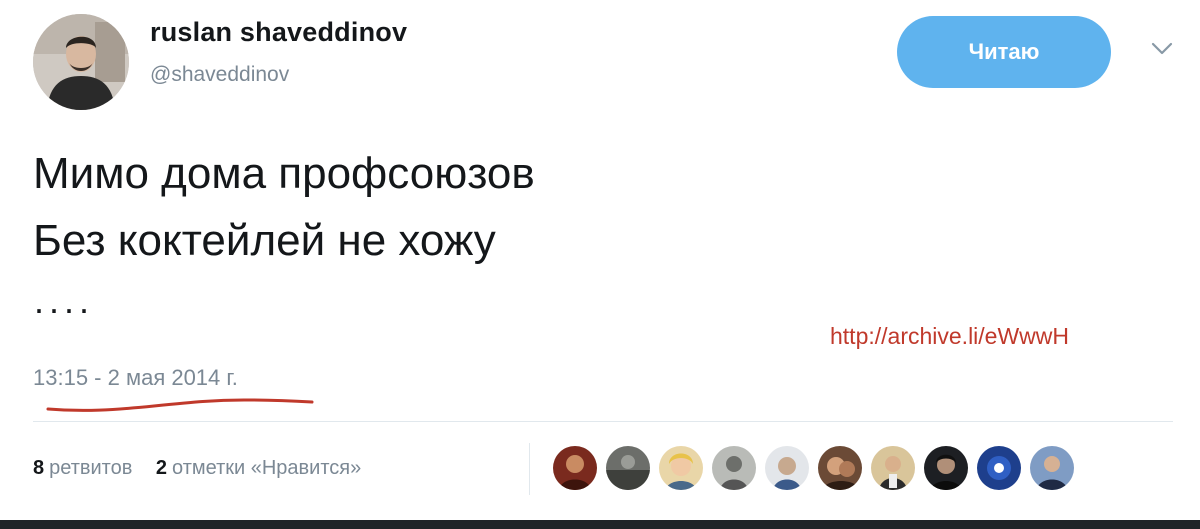  What do you see at coordinates (1004, 52) in the screenshot?
I see `follow-button: Читаю` at bounding box center [1004, 52].